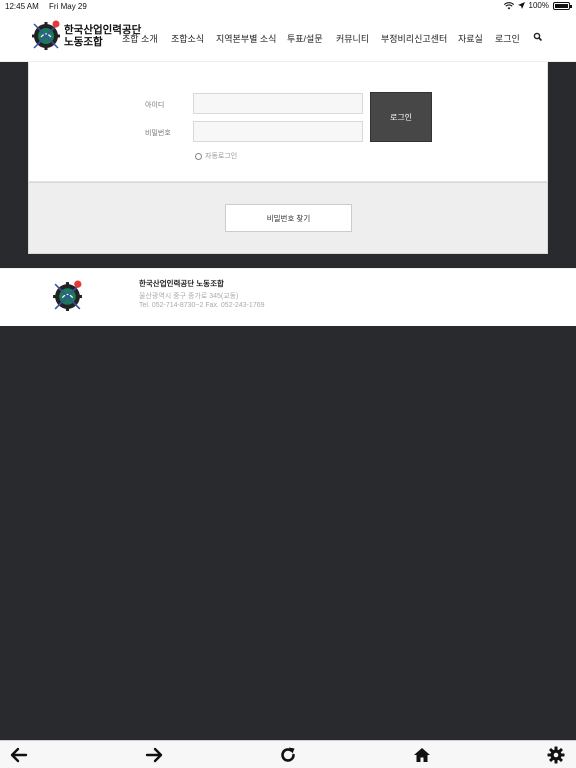  What do you see at coordinates (538, 37) in the screenshot?
I see `search-icon` at bounding box center [538, 37].